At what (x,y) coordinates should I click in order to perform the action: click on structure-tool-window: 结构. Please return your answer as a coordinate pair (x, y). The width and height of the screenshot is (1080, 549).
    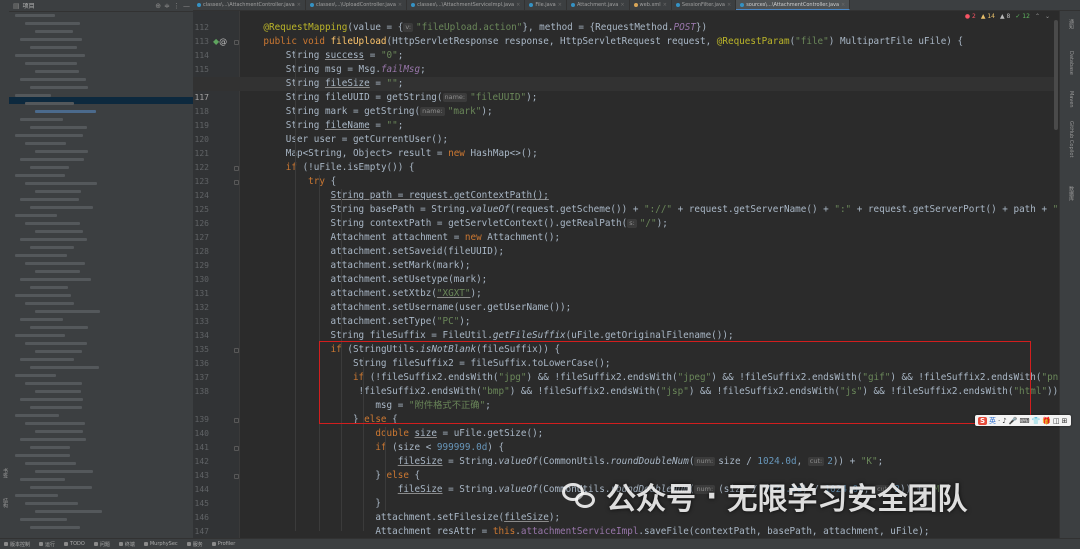
    Looking at the image, I should click on (4, 503).